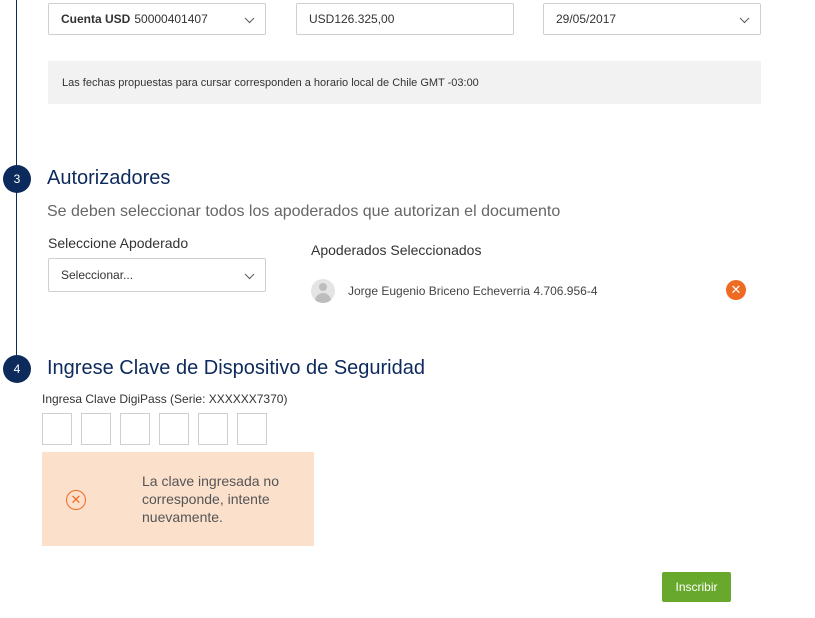  What do you see at coordinates (396, 250) in the screenshot?
I see `selected-apoderados-heading: Apoderados Seleccionados` at bounding box center [396, 250].